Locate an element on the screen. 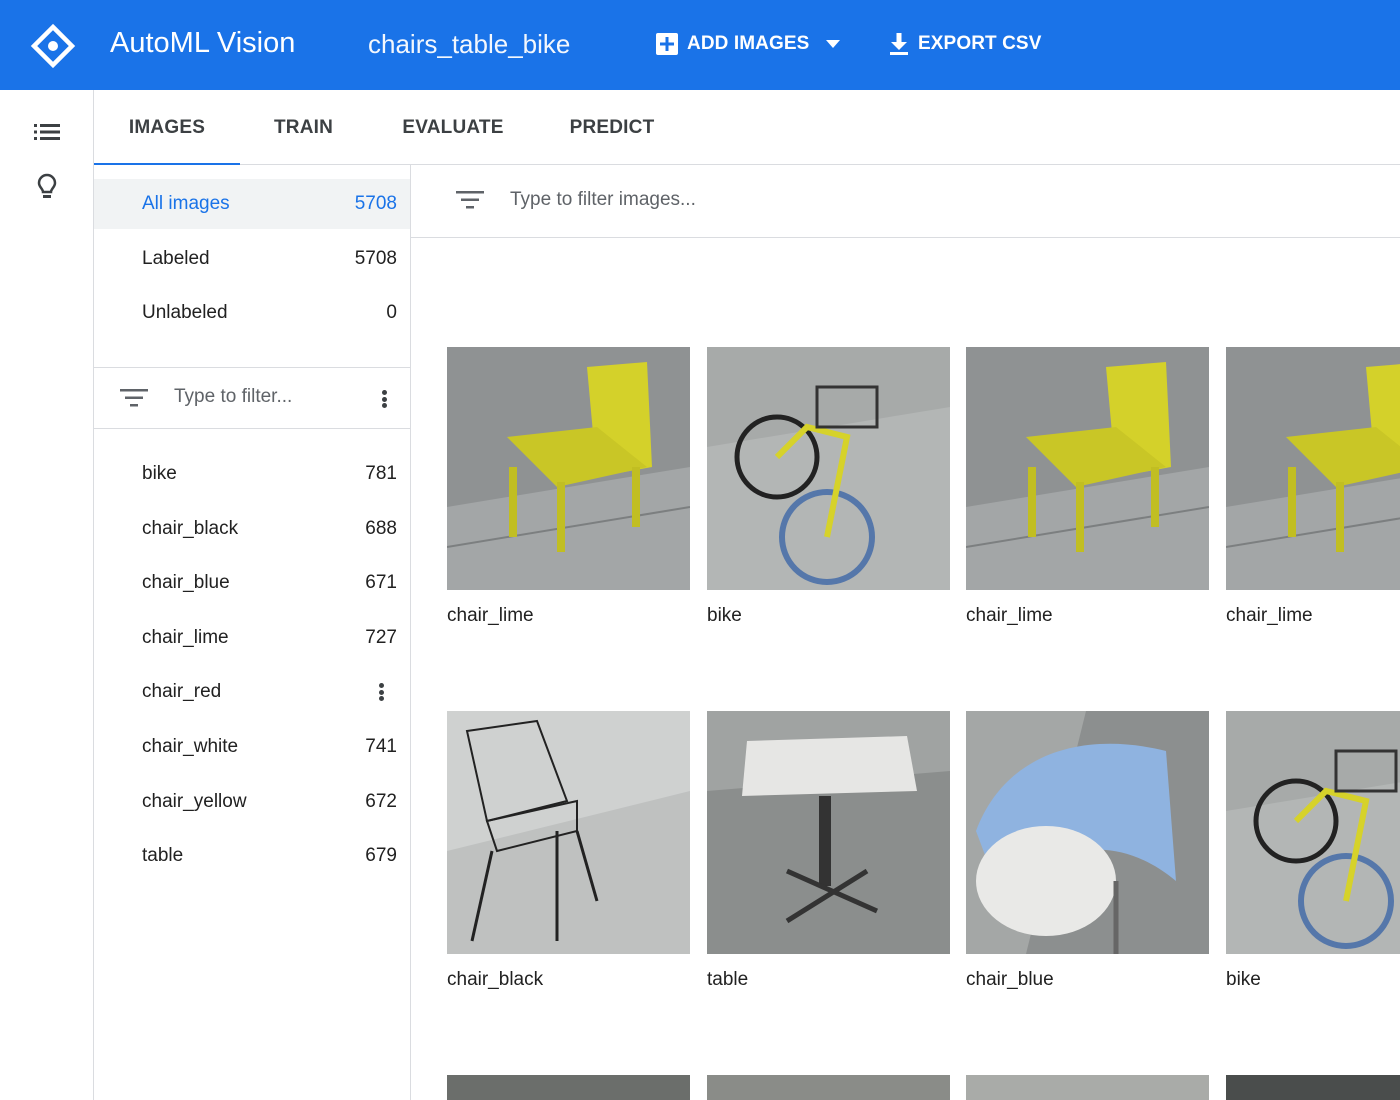 Image resolution: width=1400 pixels, height=1100 pixels. label-row-chair-black: chair_black 688 is located at coordinates (252, 529).